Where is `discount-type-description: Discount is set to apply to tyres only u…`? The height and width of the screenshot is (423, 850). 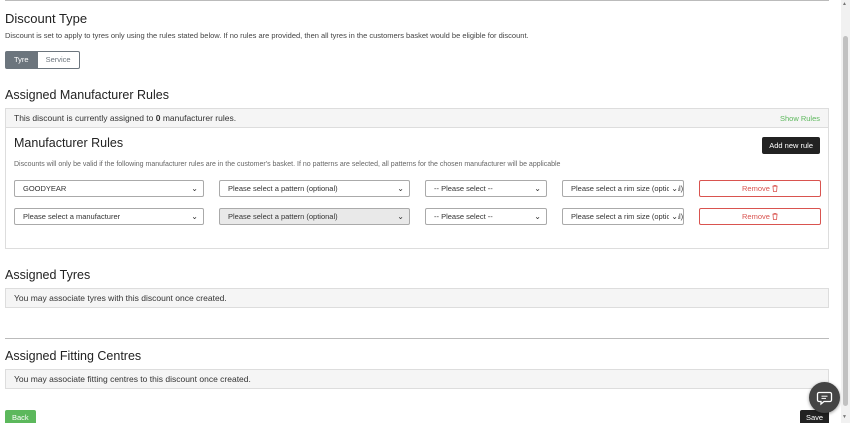
discount-type-description: Discount is set to apply to tyres only u… is located at coordinates (267, 35).